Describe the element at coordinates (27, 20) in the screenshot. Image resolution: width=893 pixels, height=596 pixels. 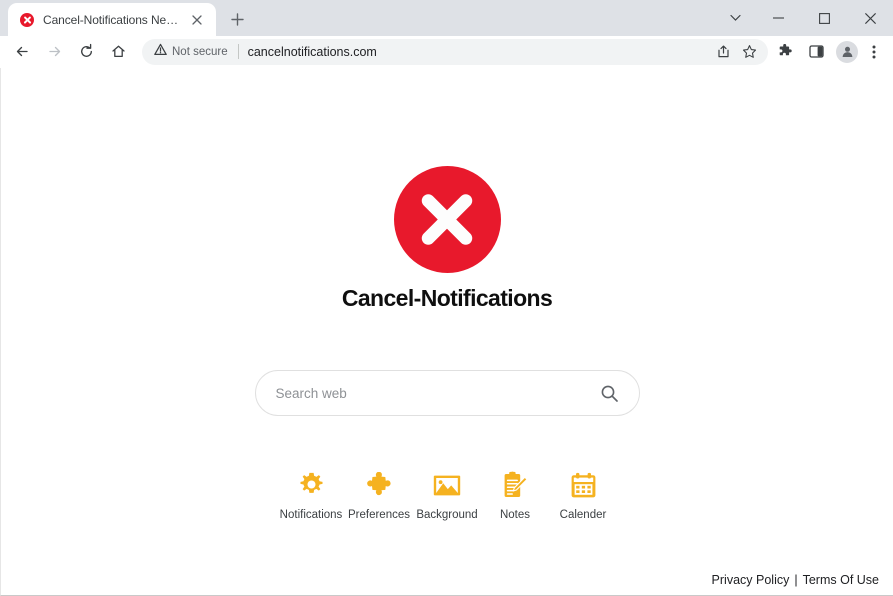
I see `cancel-x-favicon` at that location.